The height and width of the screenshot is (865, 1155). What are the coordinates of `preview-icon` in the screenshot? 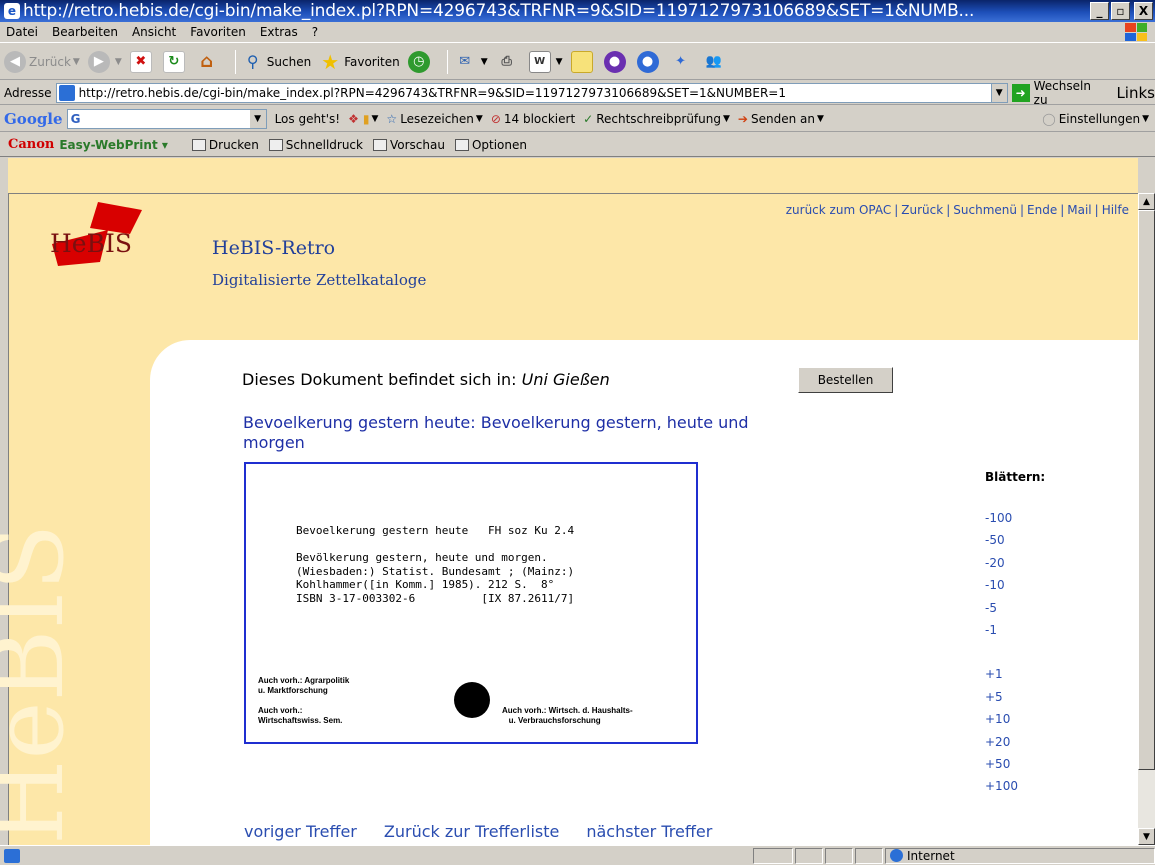 It's located at (379, 144).